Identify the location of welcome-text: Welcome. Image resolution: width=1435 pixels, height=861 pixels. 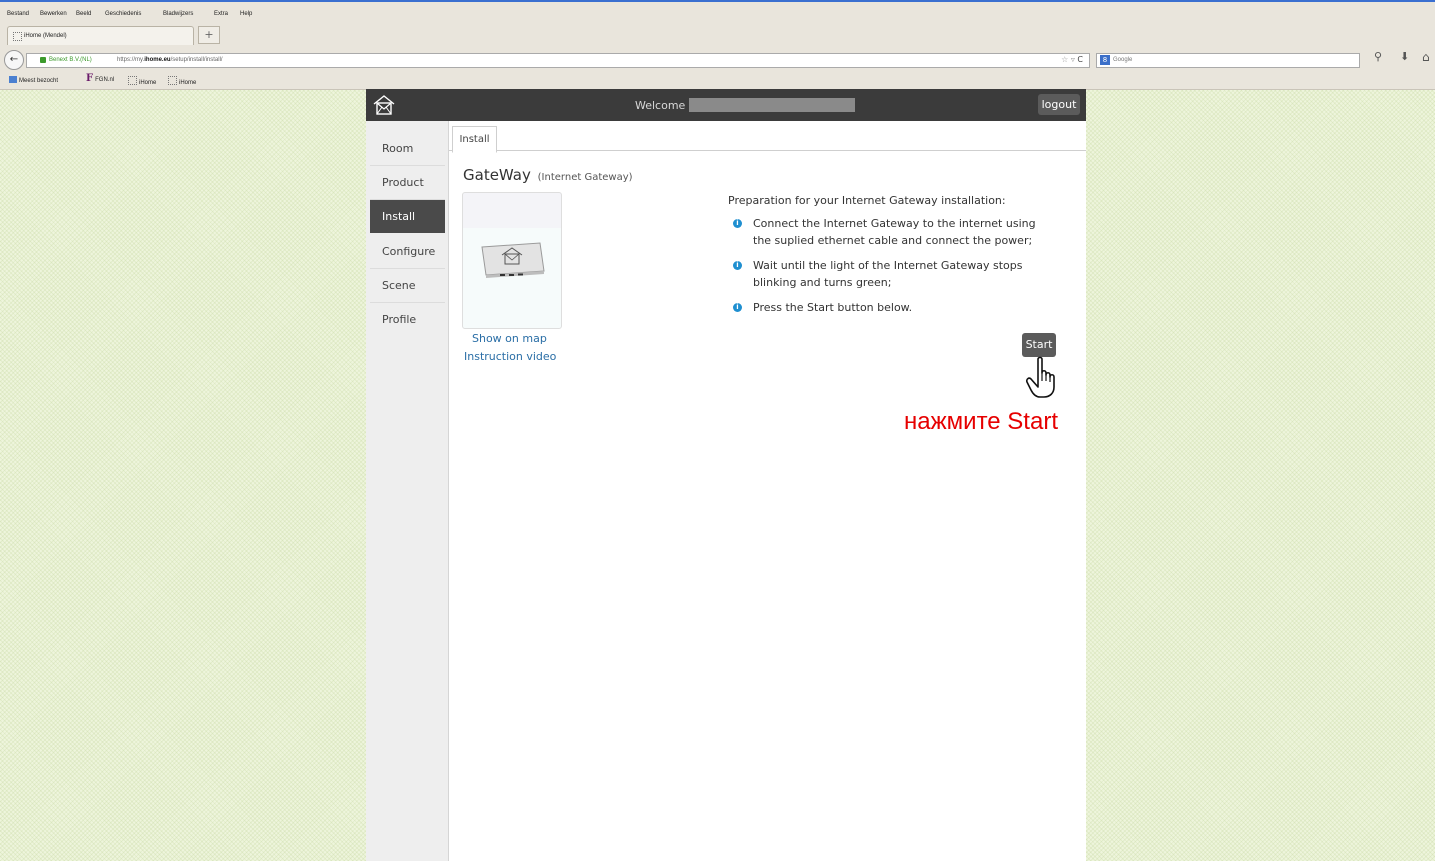
(660, 105).